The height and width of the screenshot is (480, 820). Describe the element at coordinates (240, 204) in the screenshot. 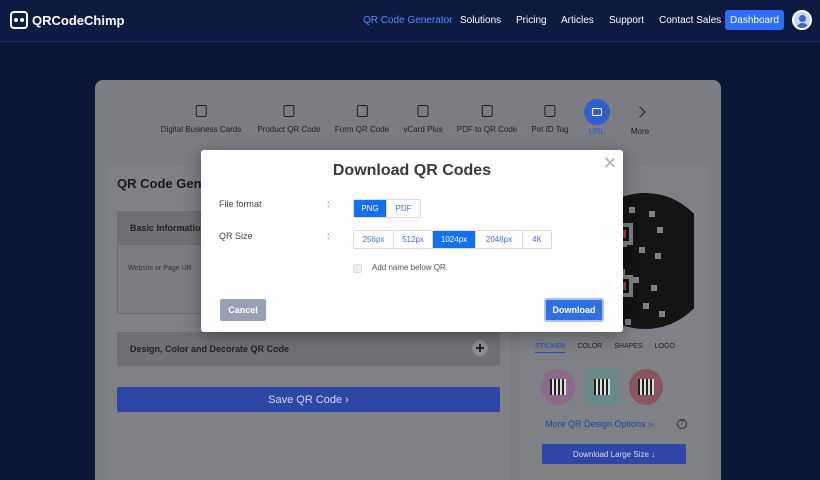

I see `file-format-label: File format` at that location.